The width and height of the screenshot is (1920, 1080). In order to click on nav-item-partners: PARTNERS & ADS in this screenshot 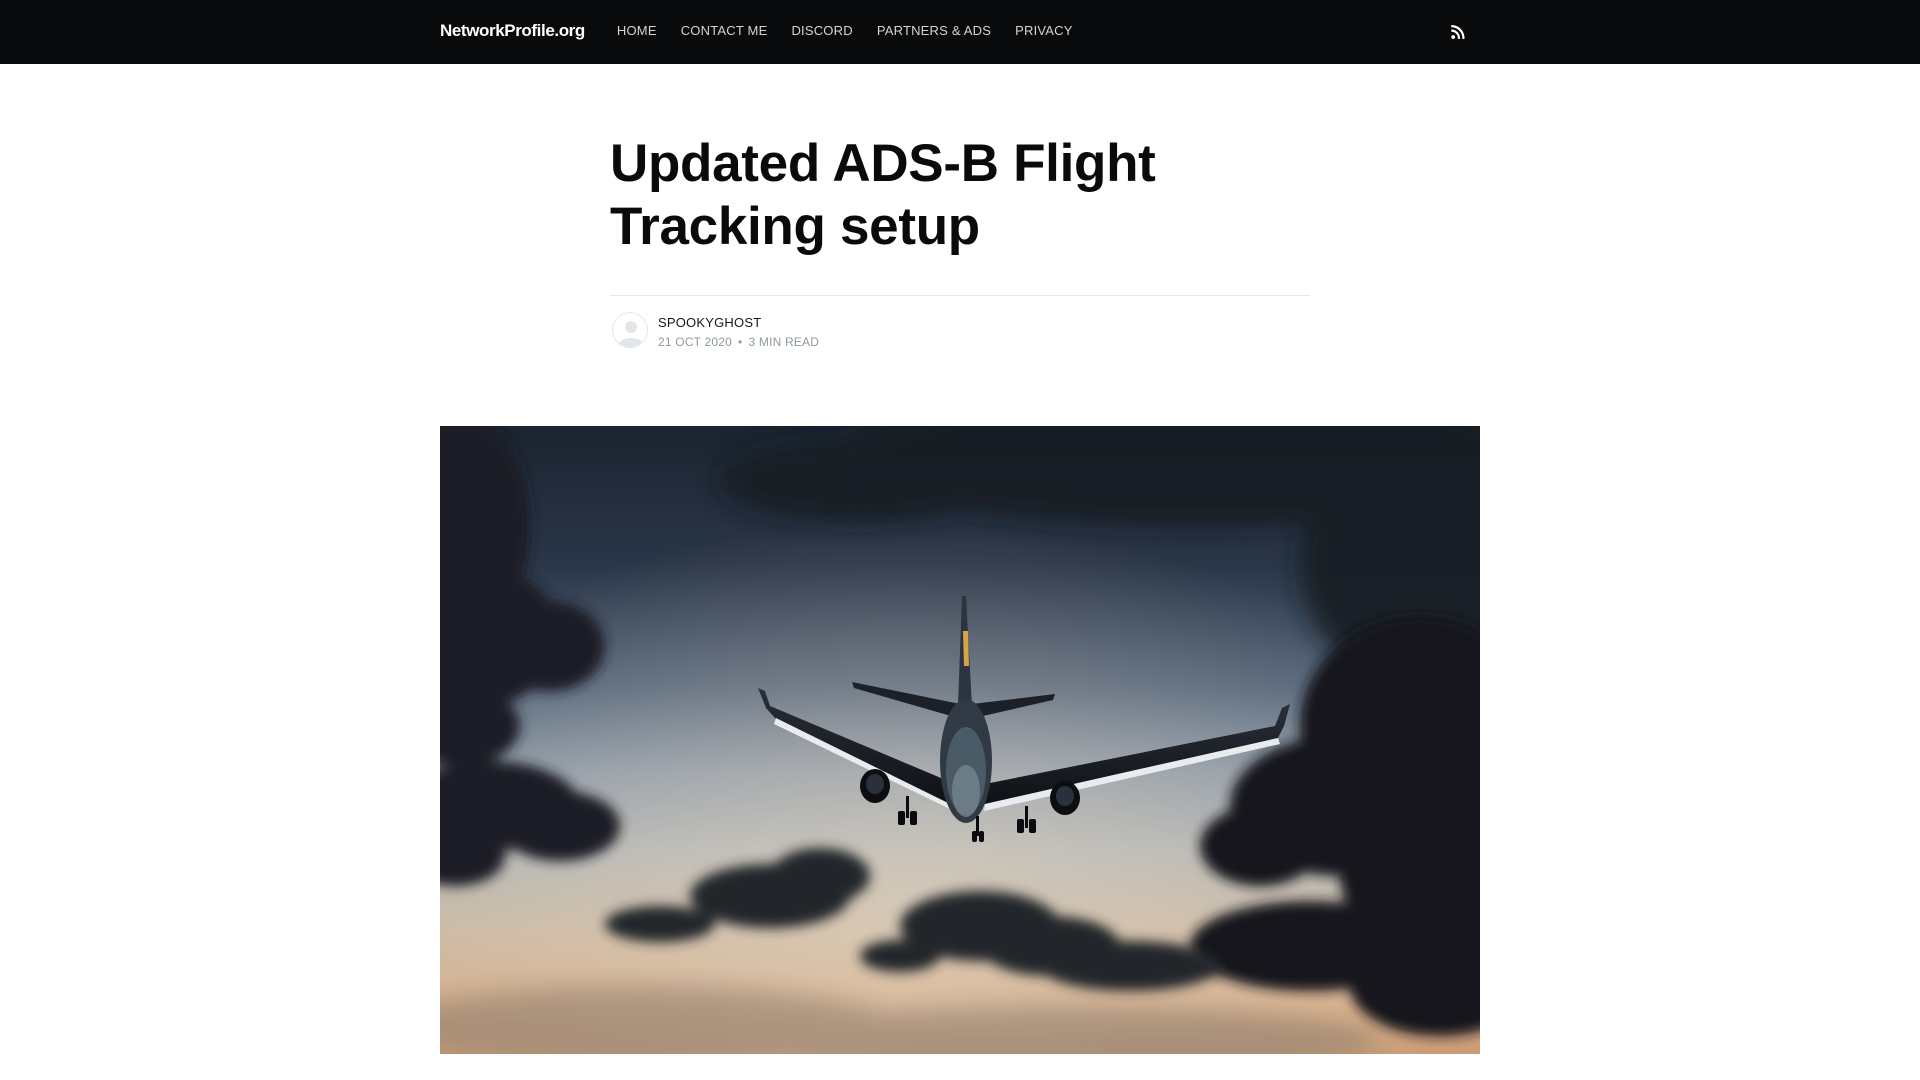, I will do `click(934, 31)`.